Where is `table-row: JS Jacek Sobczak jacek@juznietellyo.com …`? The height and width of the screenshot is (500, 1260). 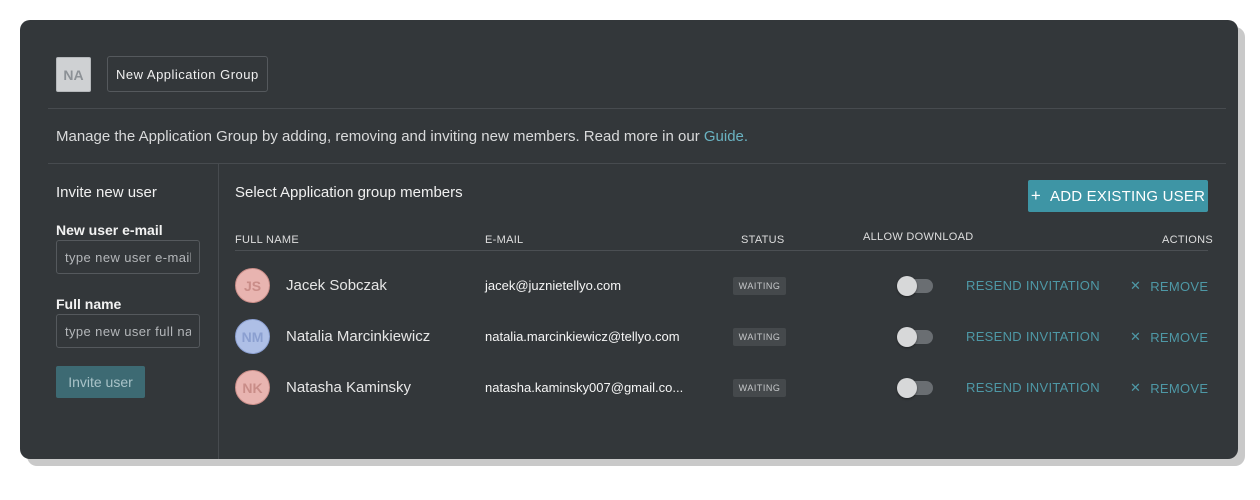
table-row: JS Jacek Sobczak jacek@juznietellyo.com … is located at coordinates (728, 286).